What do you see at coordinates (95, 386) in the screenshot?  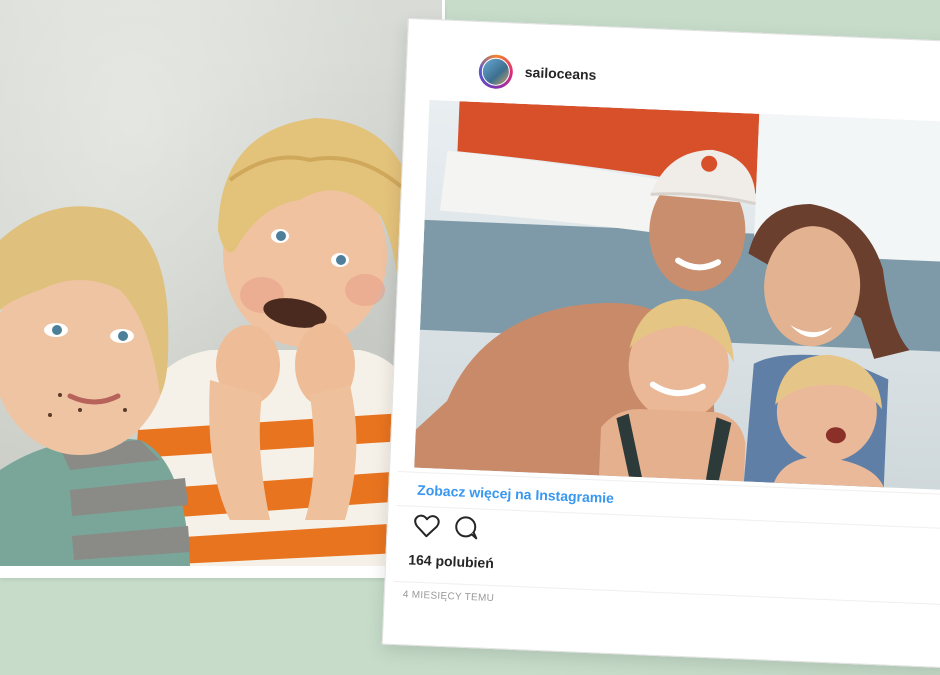 I see `child-left` at bounding box center [95, 386].